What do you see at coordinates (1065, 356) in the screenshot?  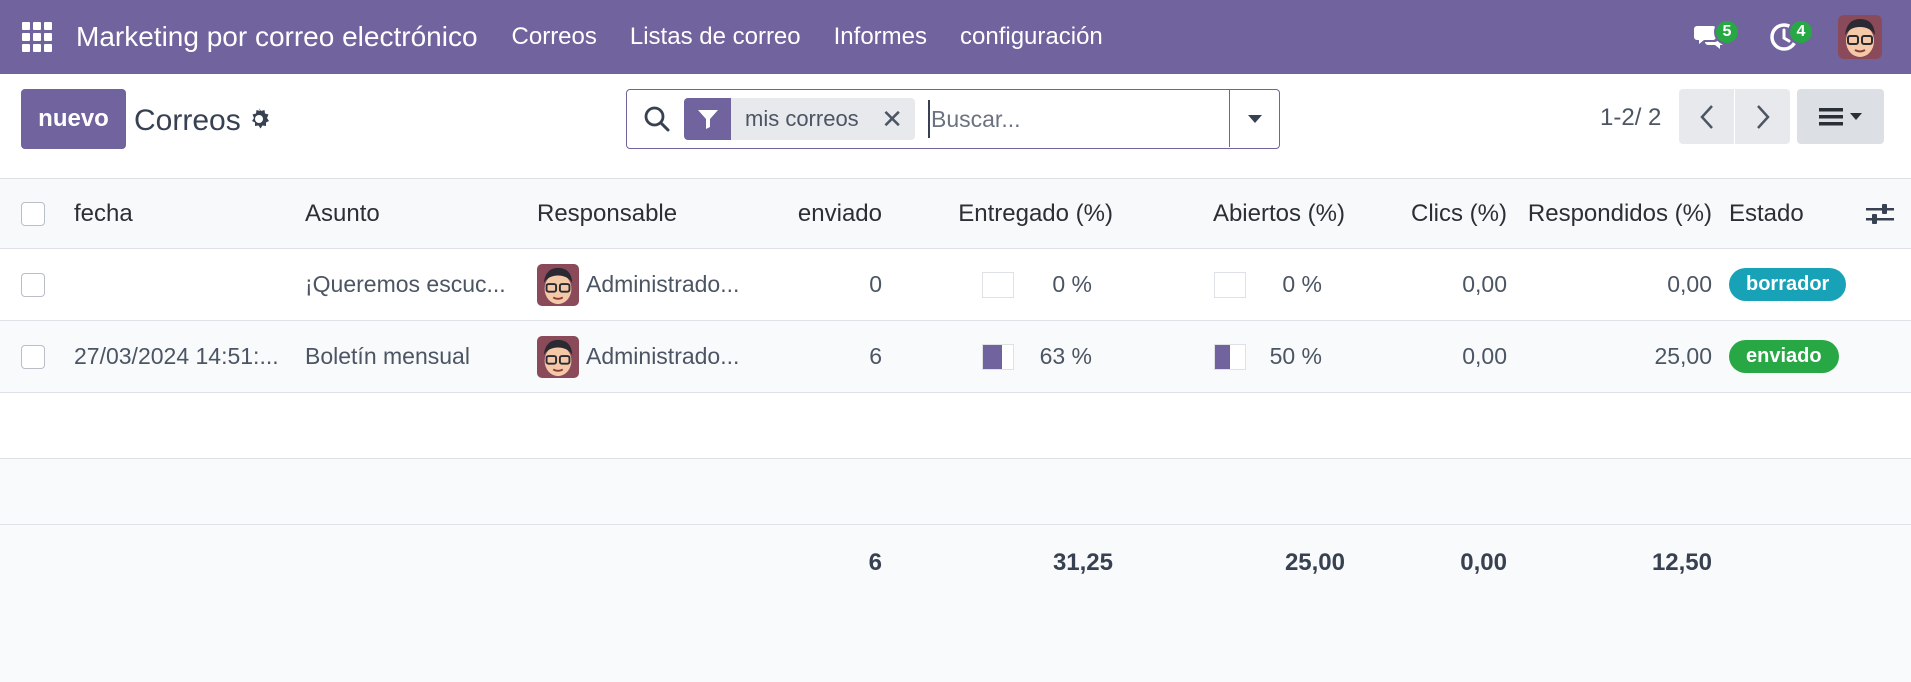 I see `cell-delivered: 63 %` at bounding box center [1065, 356].